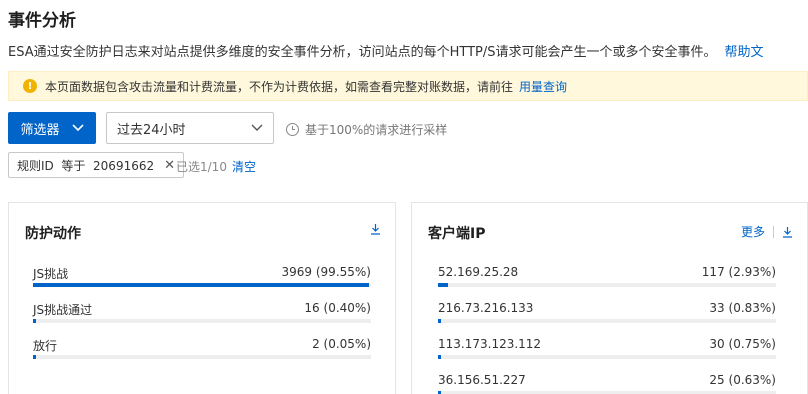 The width and height of the screenshot is (808, 394). I want to click on filter-tag-rule-id: 规则ID 等于 20691662 ✕, so click(96, 165).